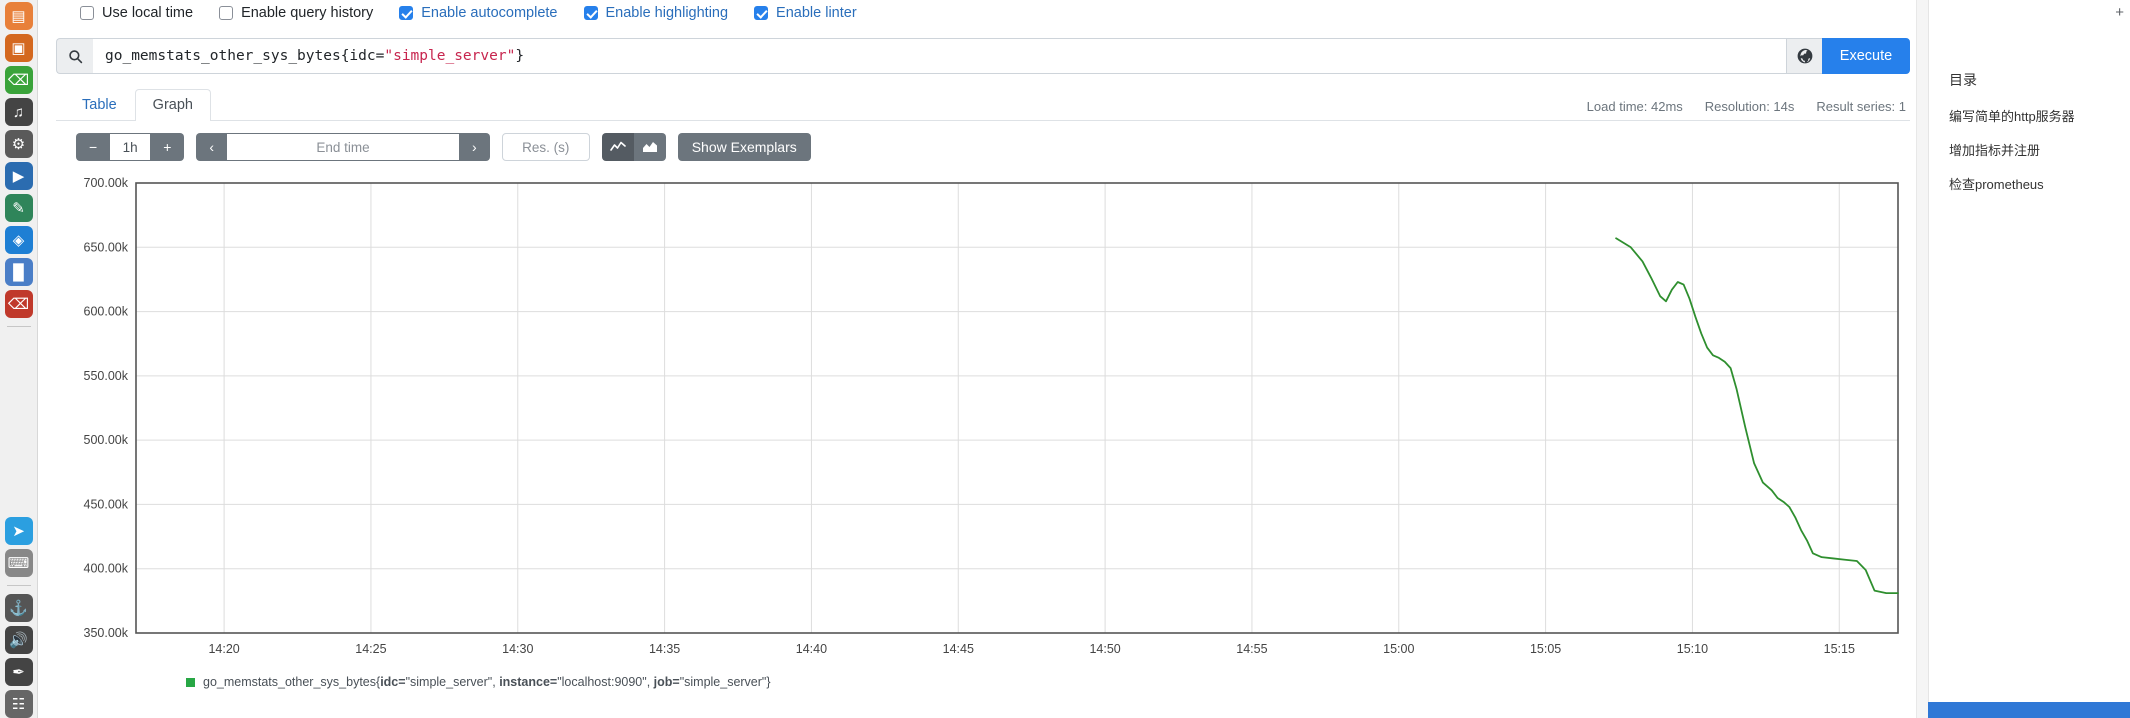  What do you see at coordinates (452, 682) in the screenshot?
I see `legend-label-idc-val: "simple_server",` at bounding box center [452, 682].